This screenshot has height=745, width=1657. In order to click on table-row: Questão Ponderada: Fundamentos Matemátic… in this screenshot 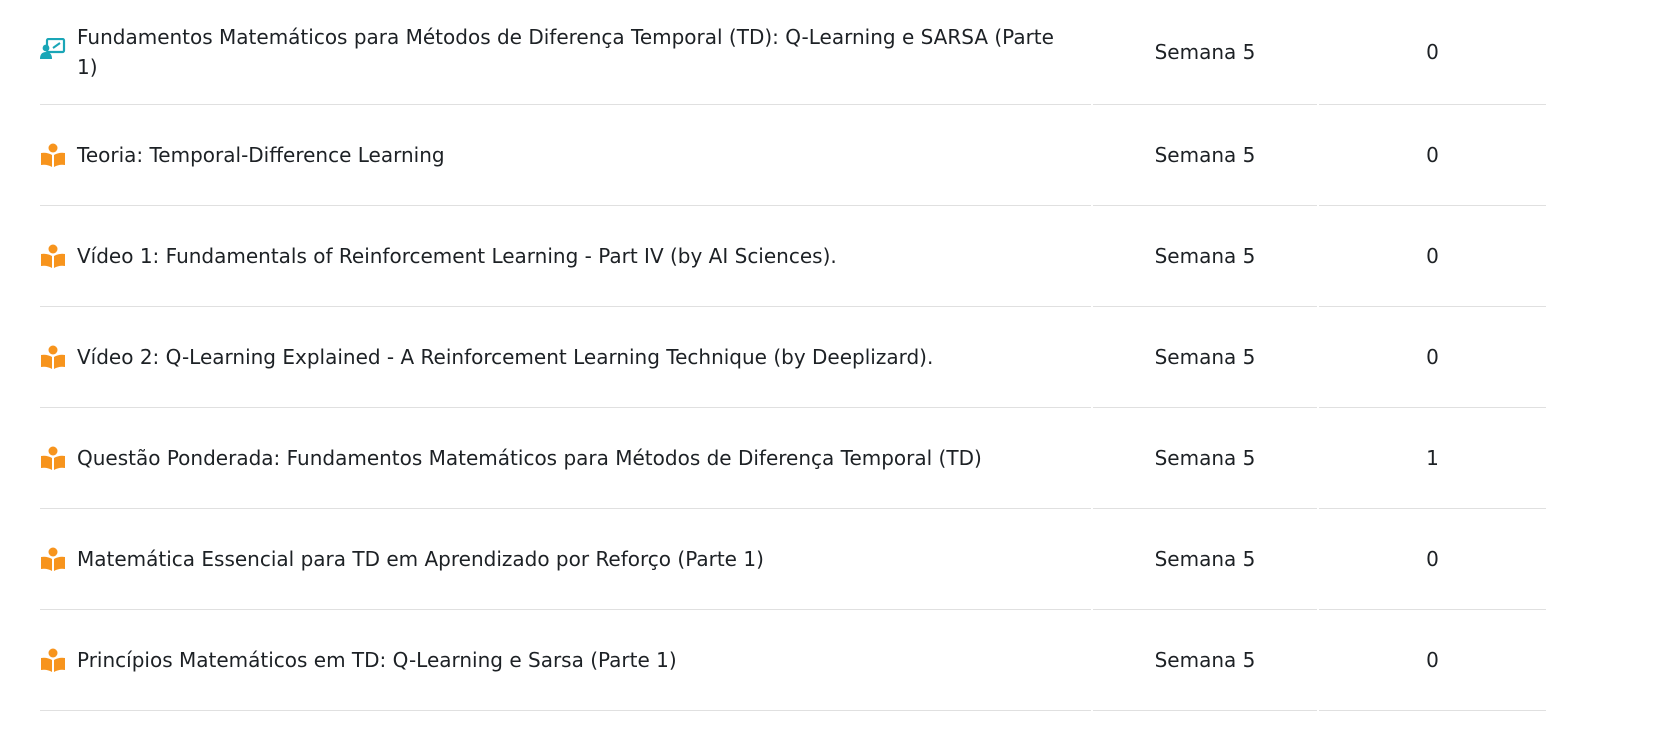, I will do `click(793, 458)`.